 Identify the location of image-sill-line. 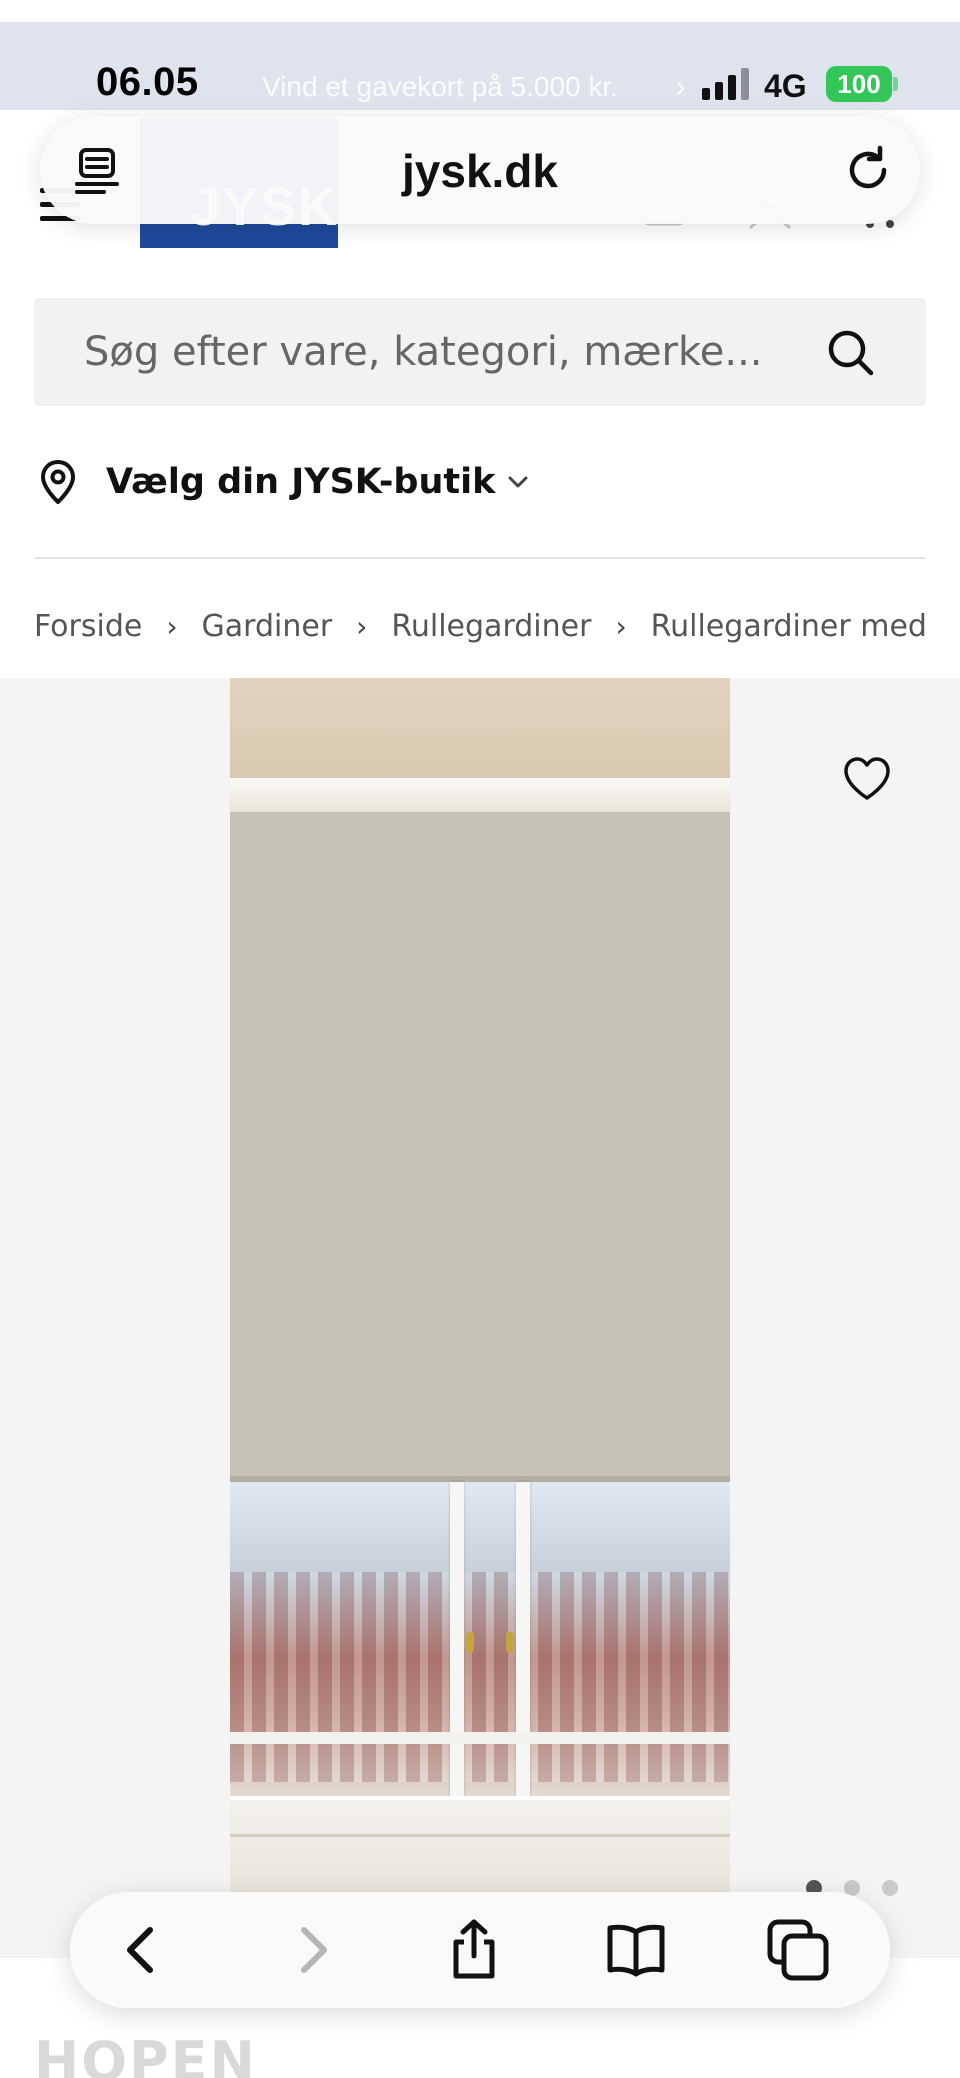
(480, 1835).